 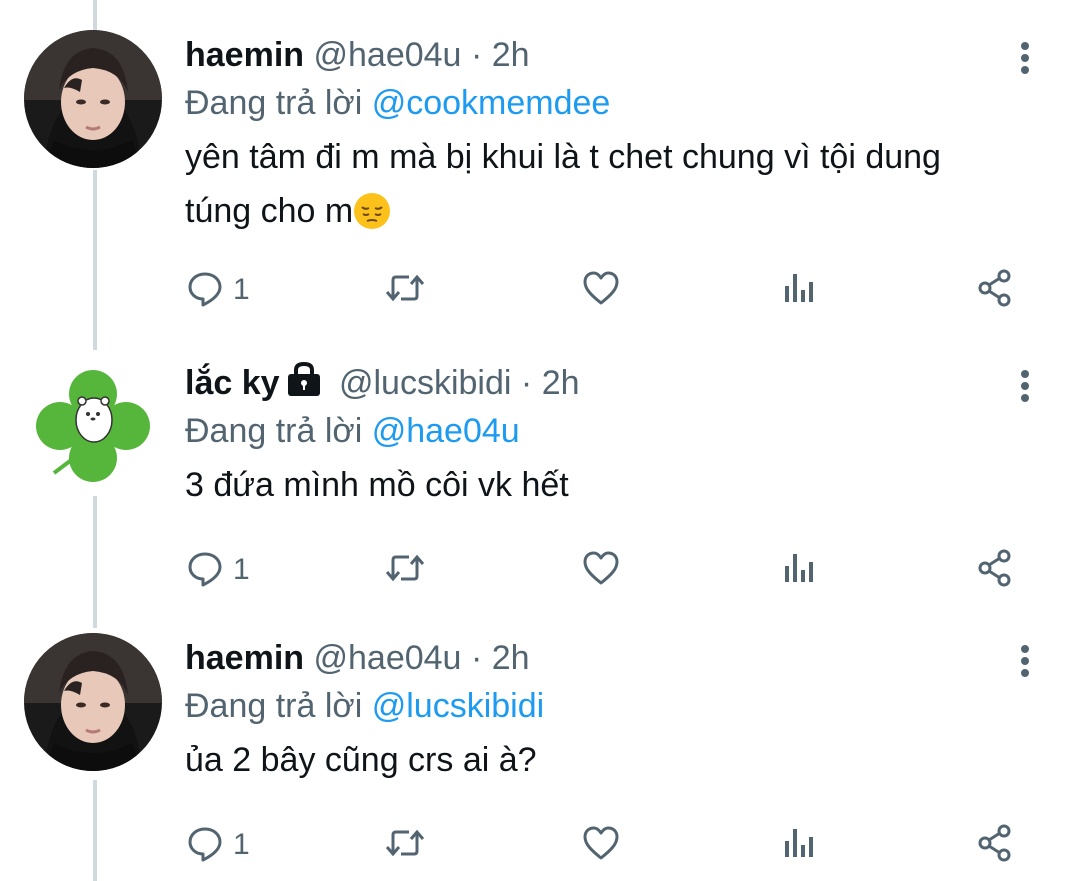 What do you see at coordinates (446, 431) in the screenshot?
I see `mention-link: @hae04u` at bounding box center [446, 431].